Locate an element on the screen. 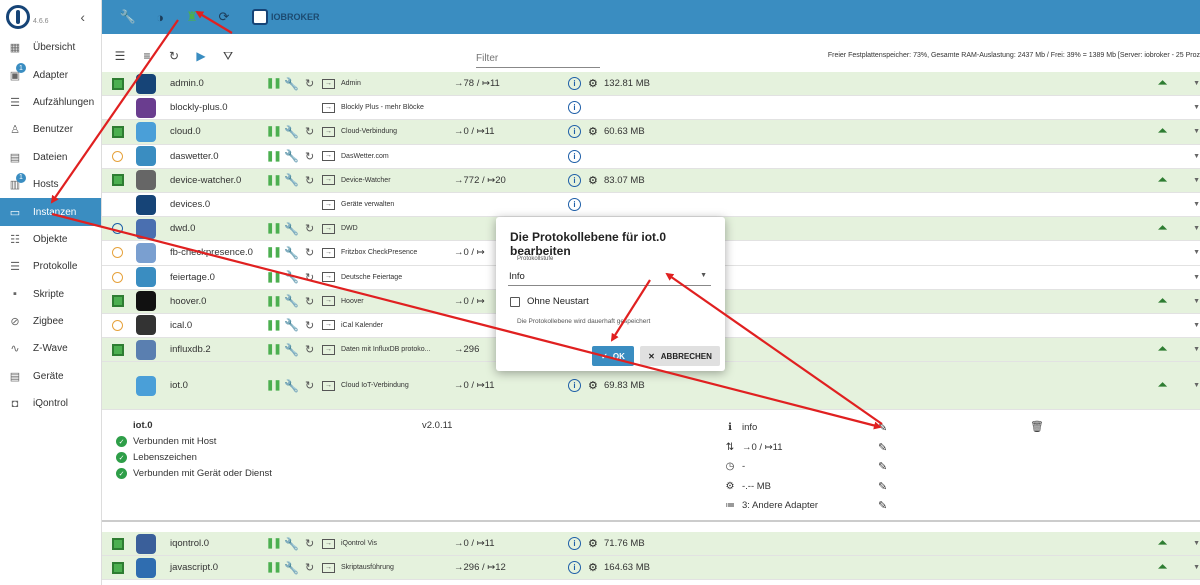 The width and height of the screenshot is (1200, 585). sidebar-item-benutzer: ♙ Benutzer is located at coordinates (50, 129).